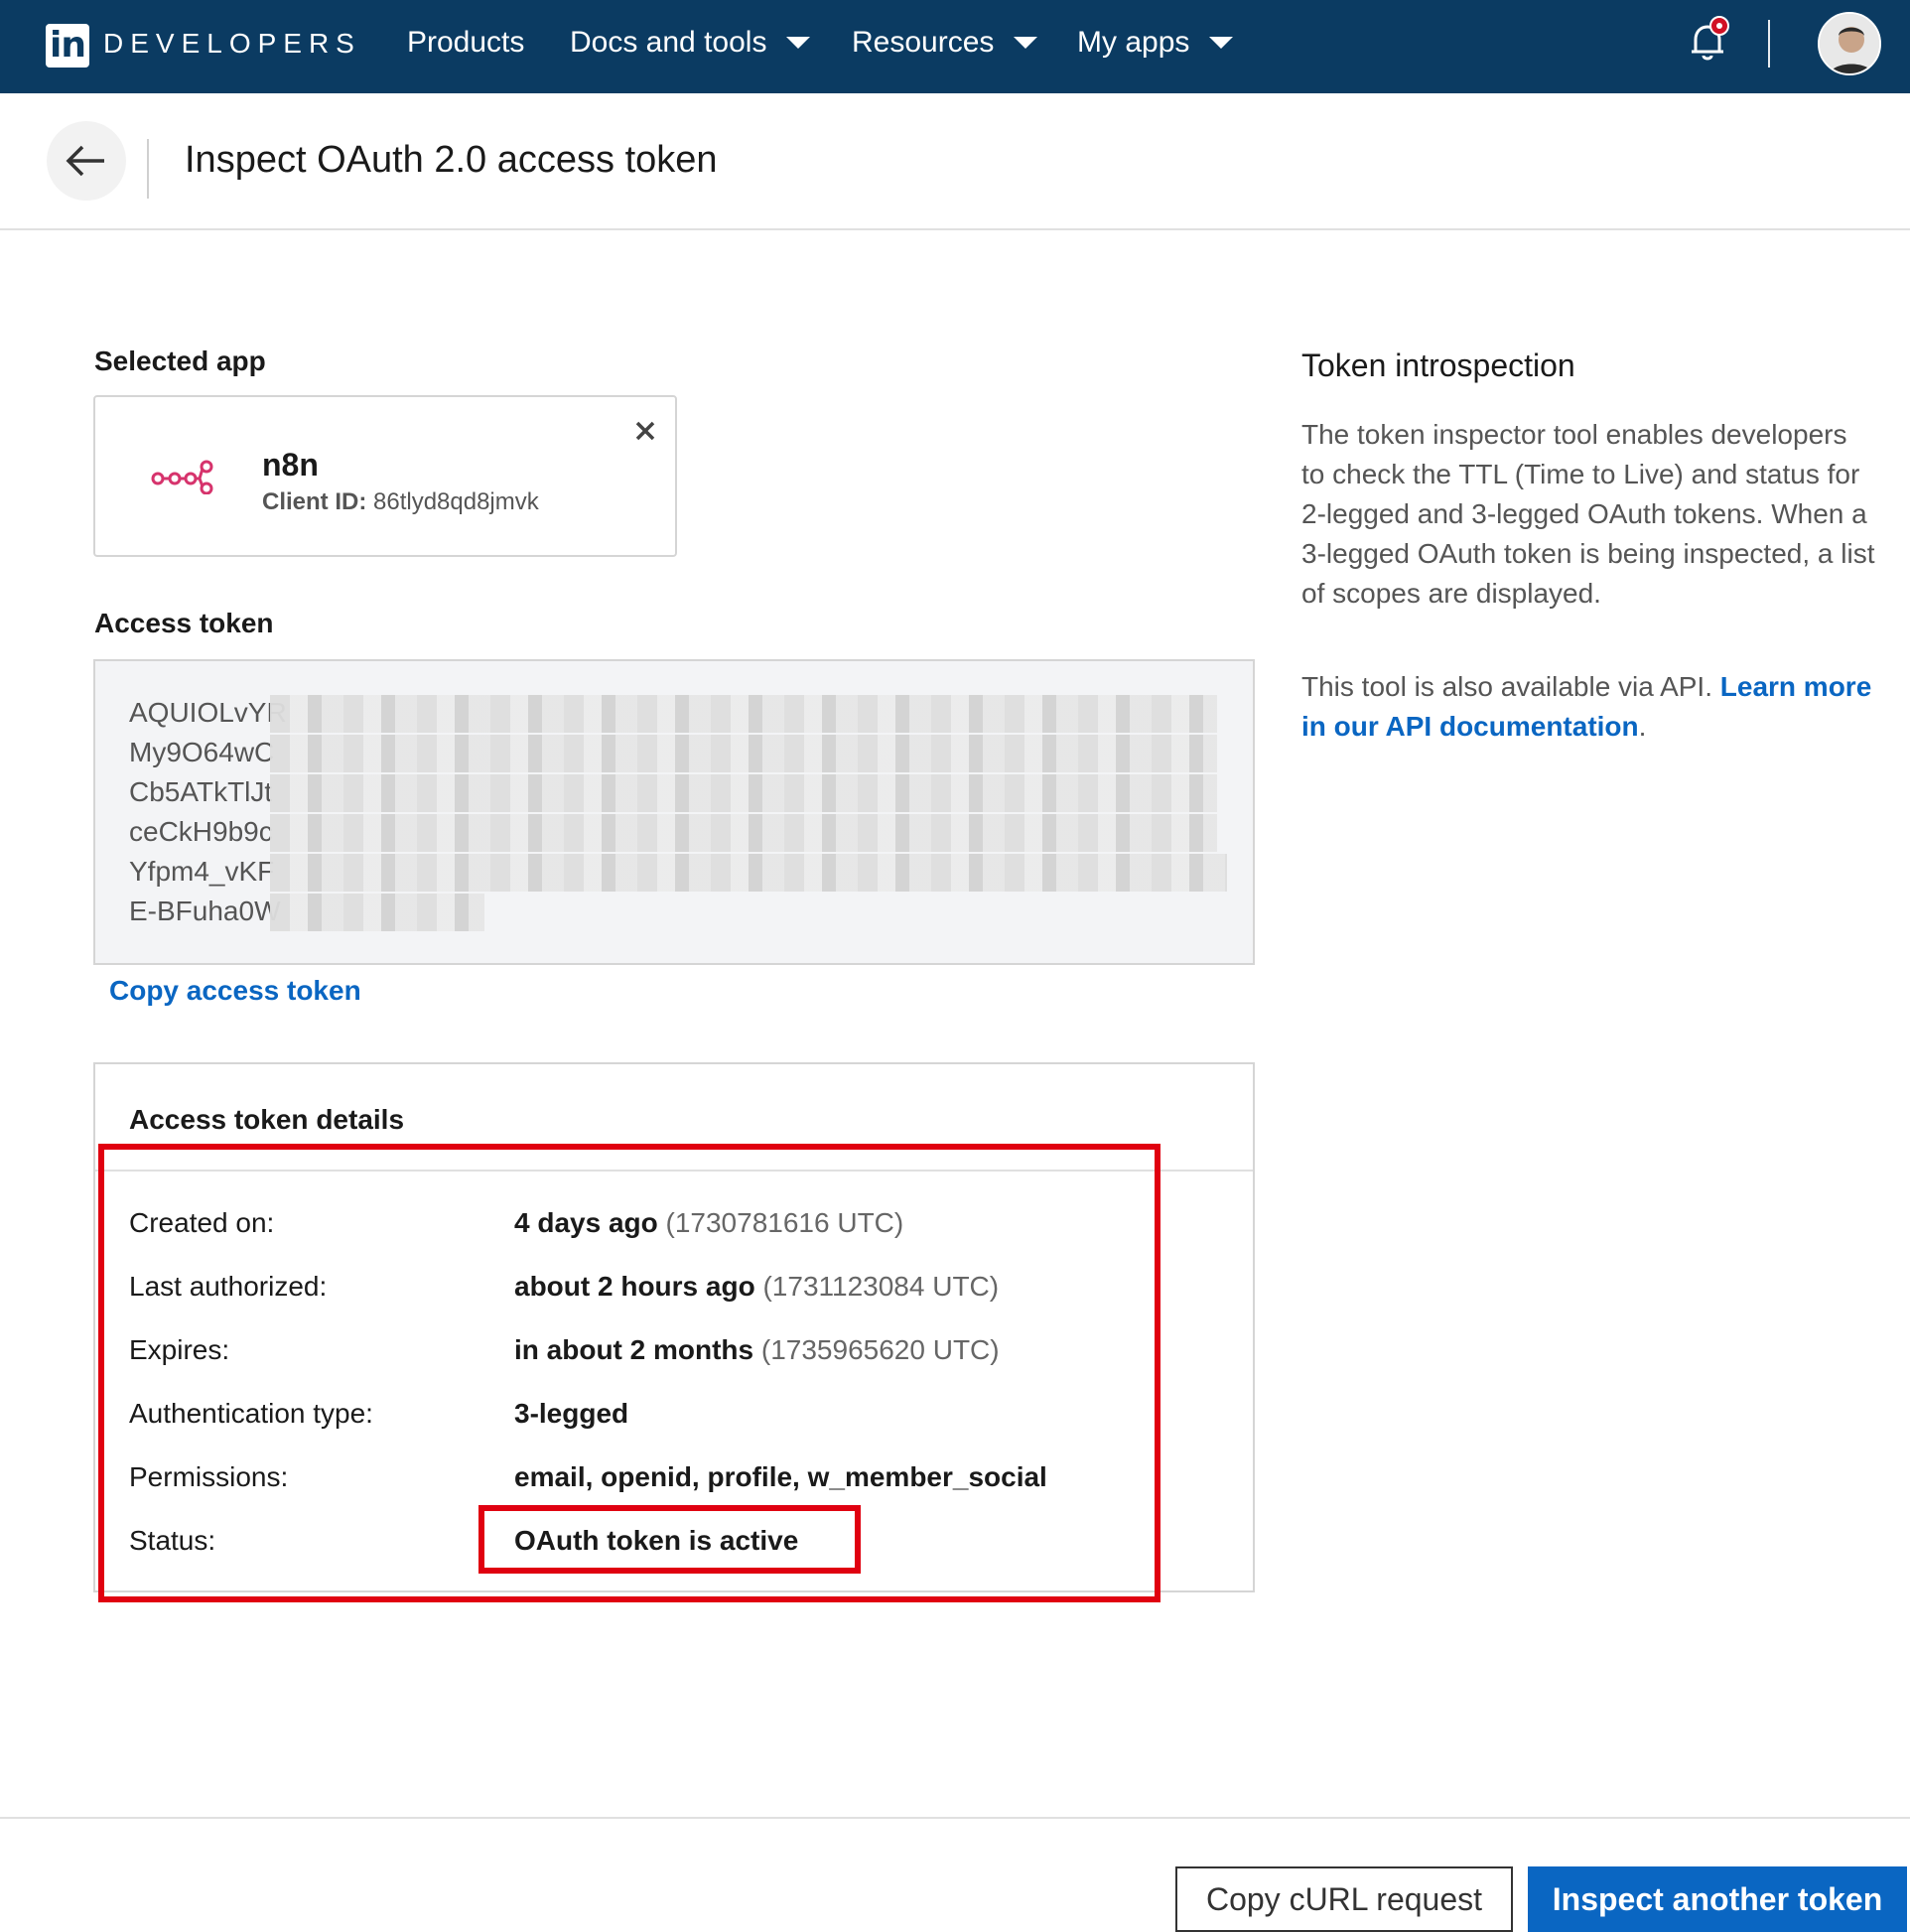 The height and width of the screenshot is (1932, 1910). Describe the element at coordinates (290, 465) in the screenshot. I see `app-name: n8n` at that location.